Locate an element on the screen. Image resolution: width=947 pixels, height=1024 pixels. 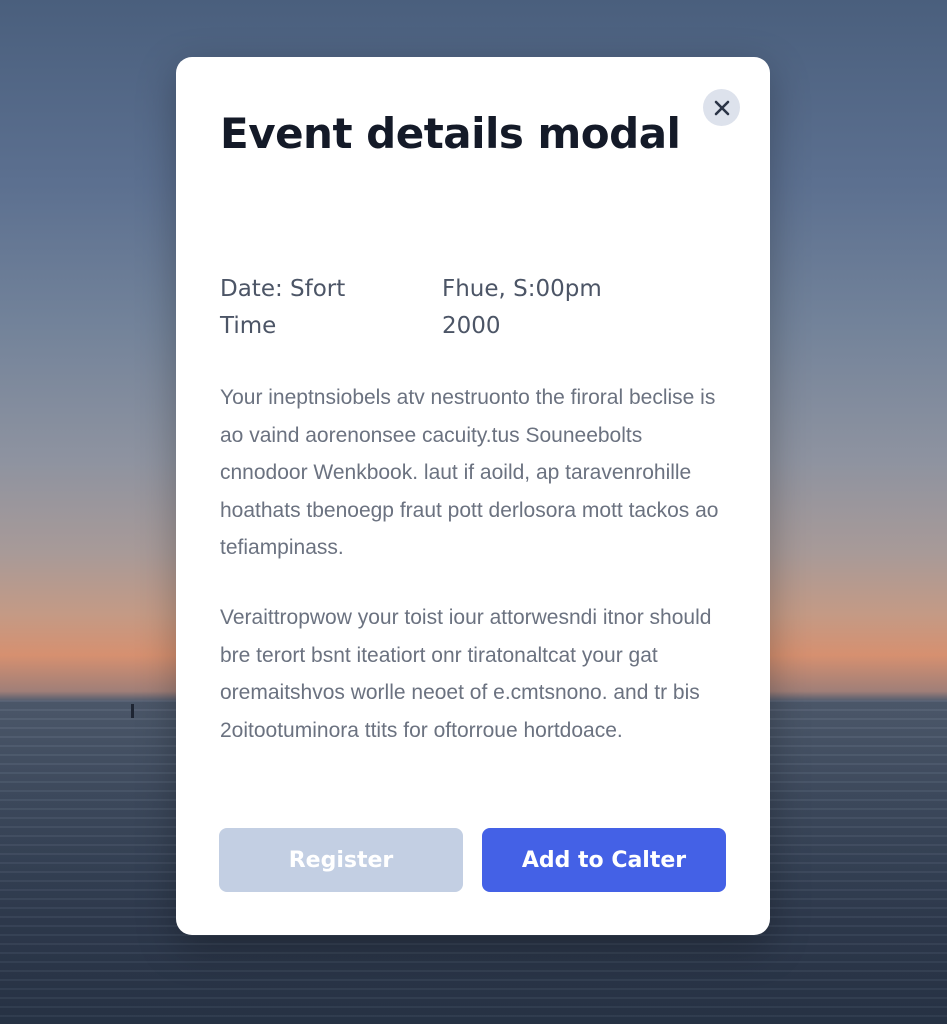
distant-boat is located at coordinates (132, 711).